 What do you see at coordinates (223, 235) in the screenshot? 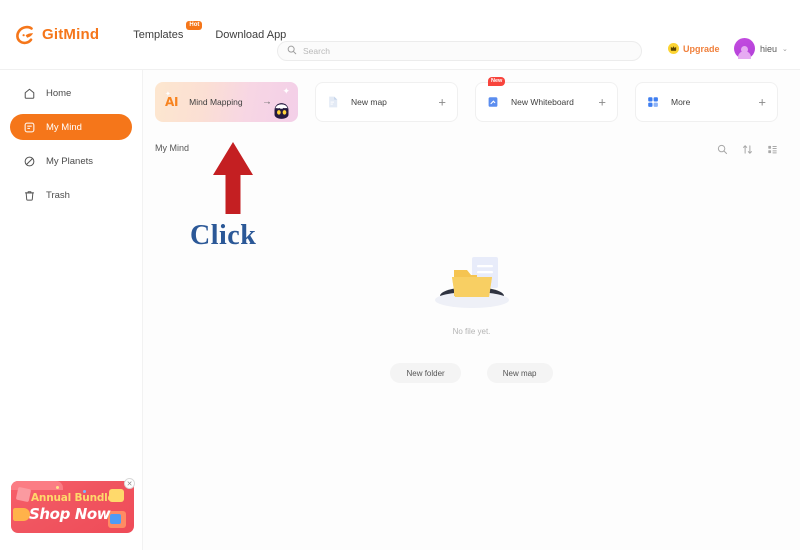
I see `annotation-click-label: Click` at bounding box center [223, 235].